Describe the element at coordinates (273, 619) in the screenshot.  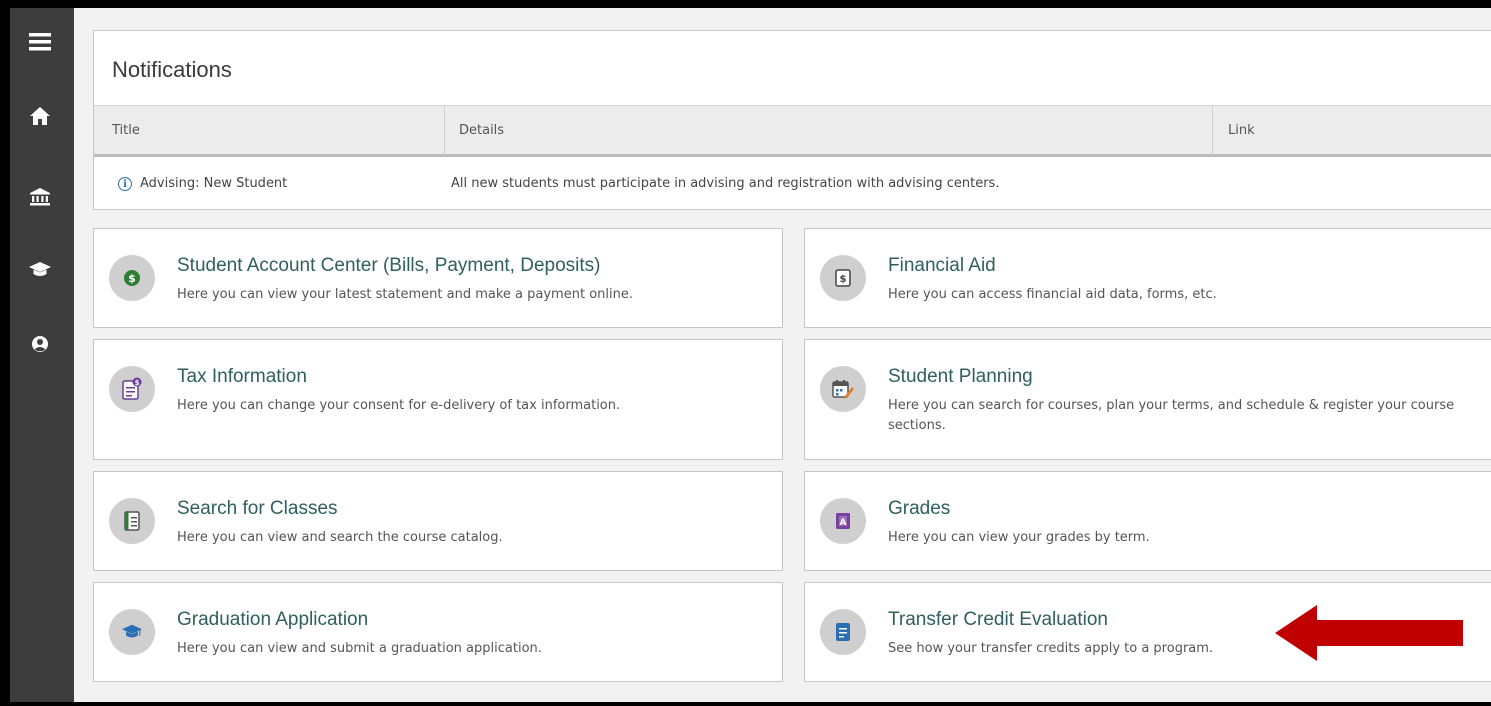
I see `tile-title: Graduation Application` at that location.